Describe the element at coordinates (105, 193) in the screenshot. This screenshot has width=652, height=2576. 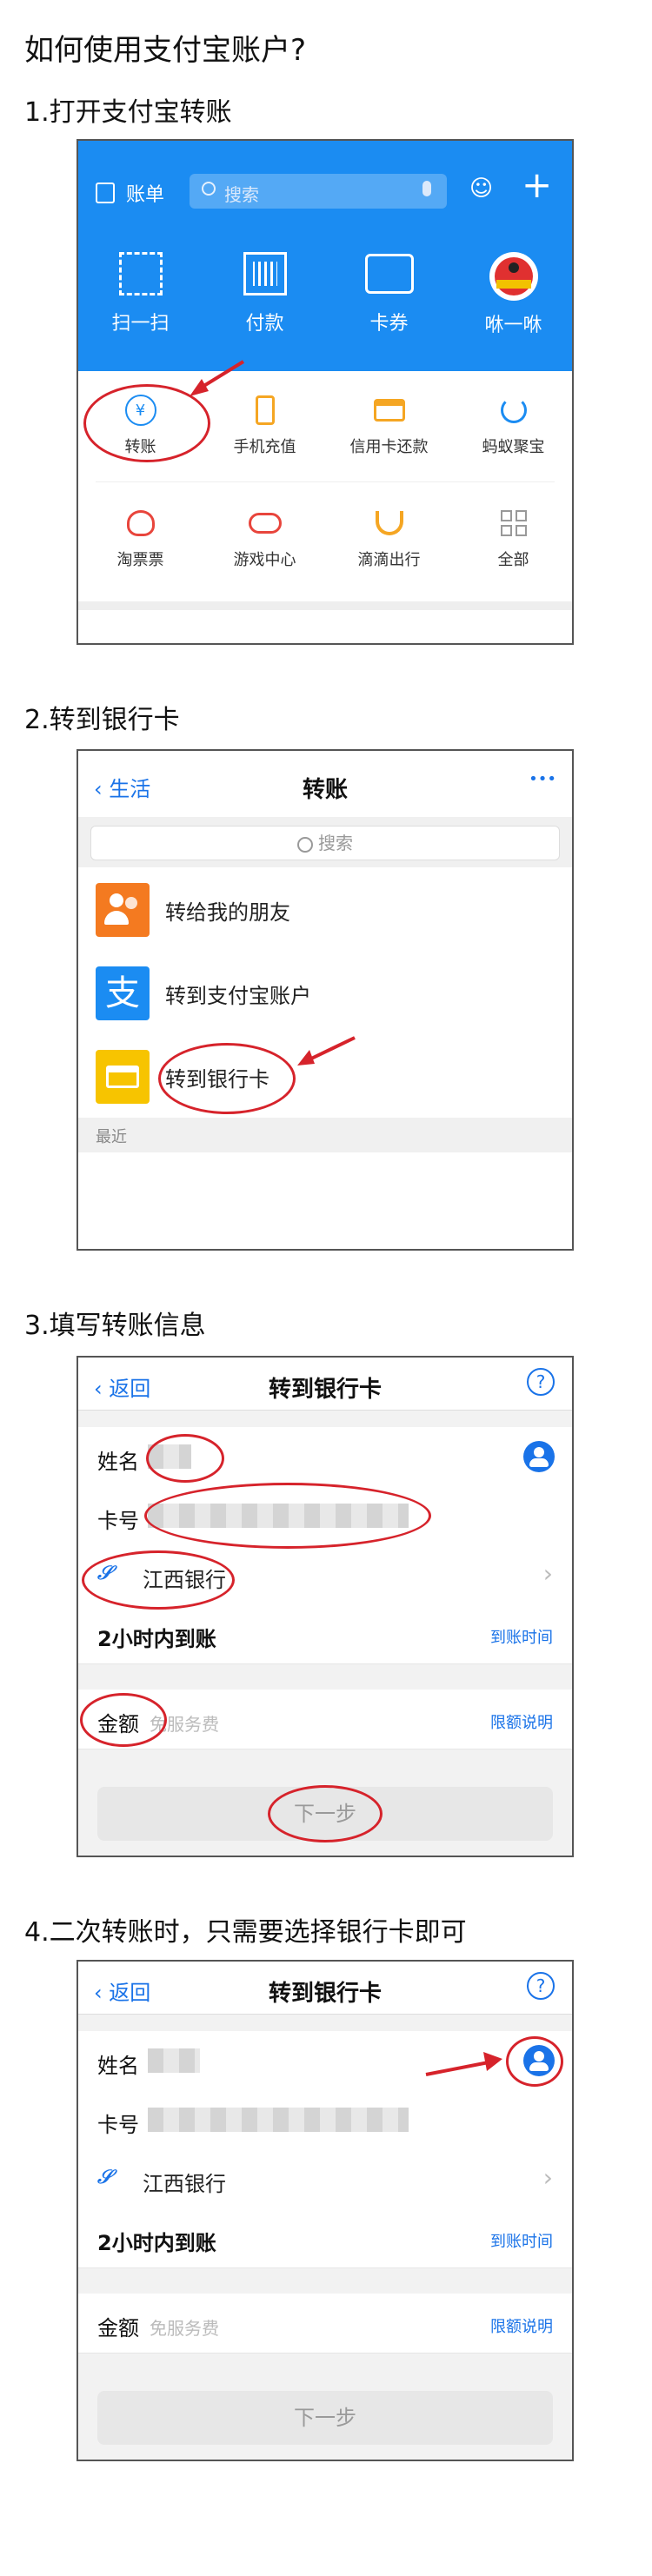
I see `bill-icon` at that location.